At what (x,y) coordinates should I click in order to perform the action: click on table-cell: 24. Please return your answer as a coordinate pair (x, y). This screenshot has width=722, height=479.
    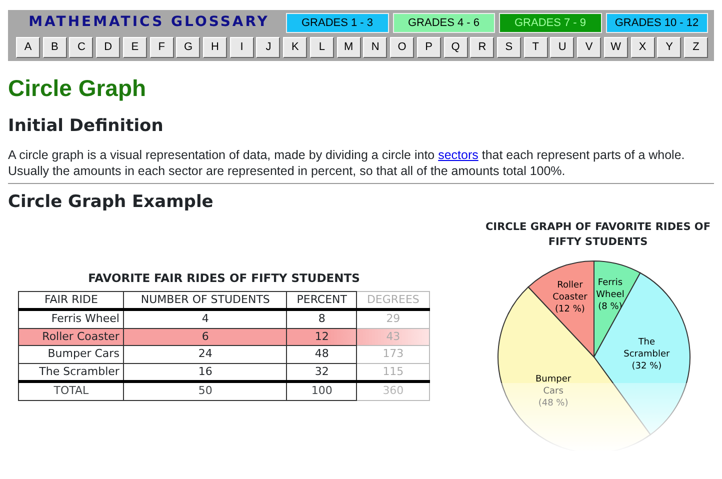
    Looking at the image, I should click on (205, 355).